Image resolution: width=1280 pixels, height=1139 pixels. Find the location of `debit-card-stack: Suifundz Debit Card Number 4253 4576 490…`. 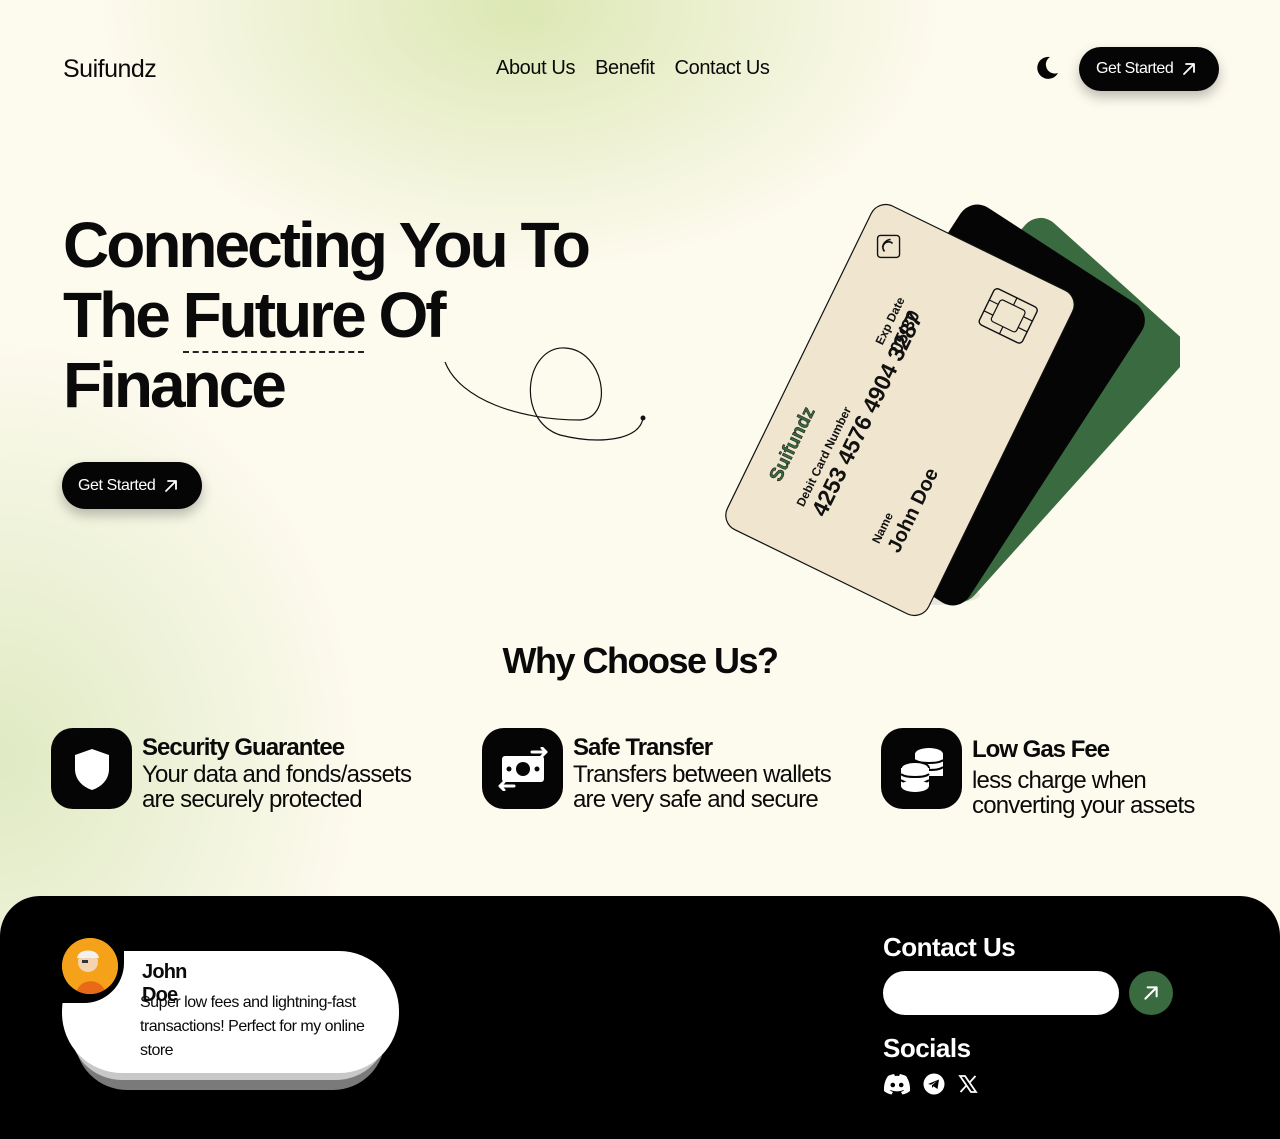

debit-card-stack: Suifundz Debit Card Number 4253 4576 490… is located at coordinates (952, 410).